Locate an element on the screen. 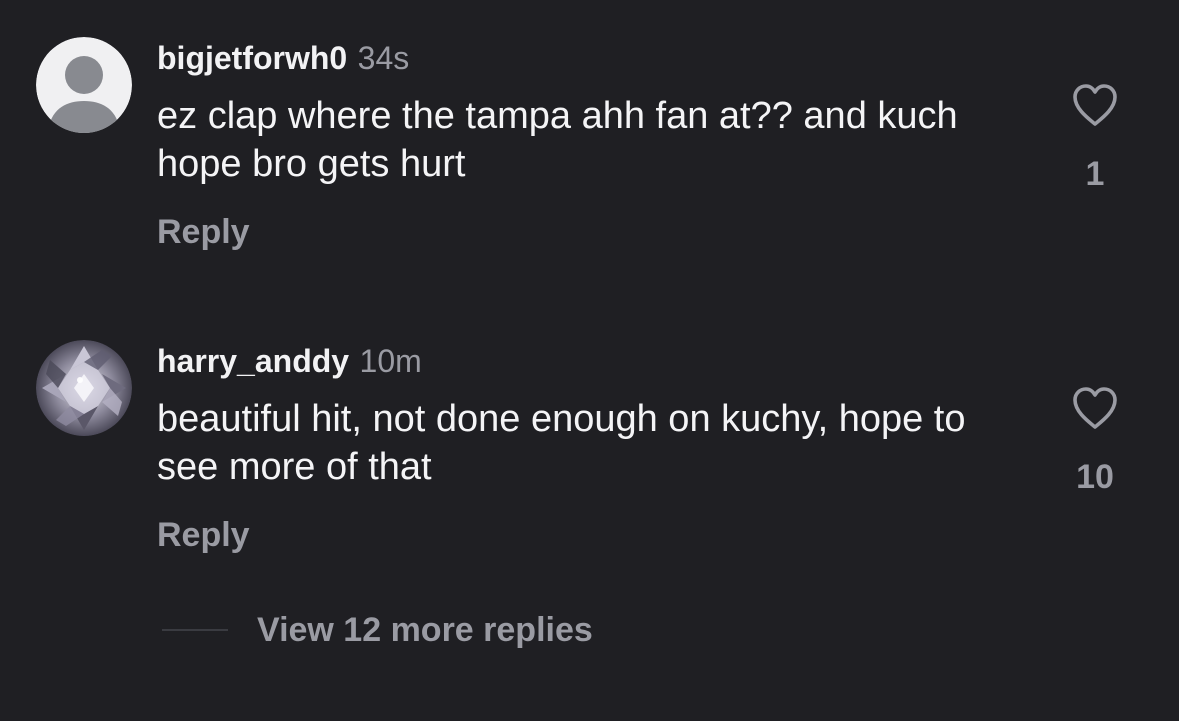 This screenshot has height=721, width=1179. username: bigjetforwh0 is located at coordinates (252, 58).